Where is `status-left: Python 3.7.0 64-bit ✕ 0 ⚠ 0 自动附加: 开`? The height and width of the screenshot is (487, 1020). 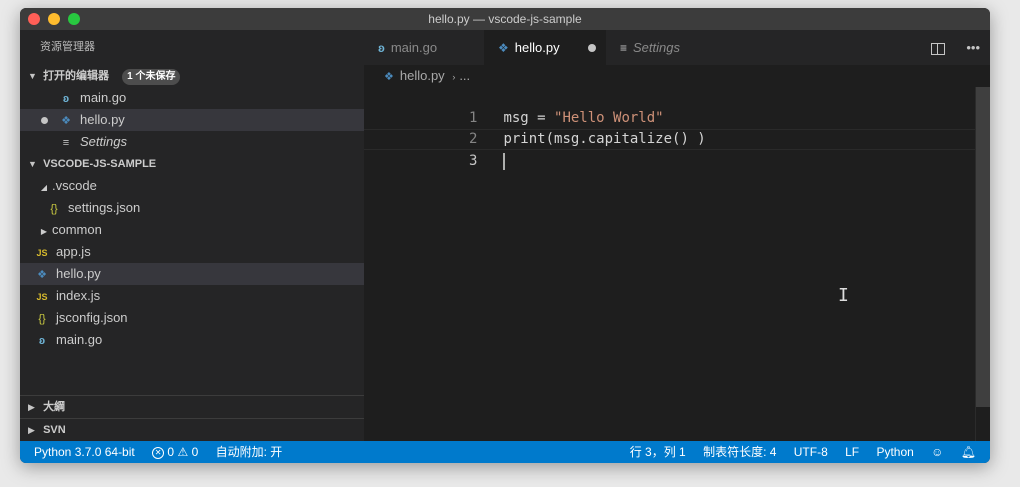 status-left: Python 3.7.0 64-bit ✕ 0 ⚠ 0 自动附加: 开 is located at coordinates (165, 452).